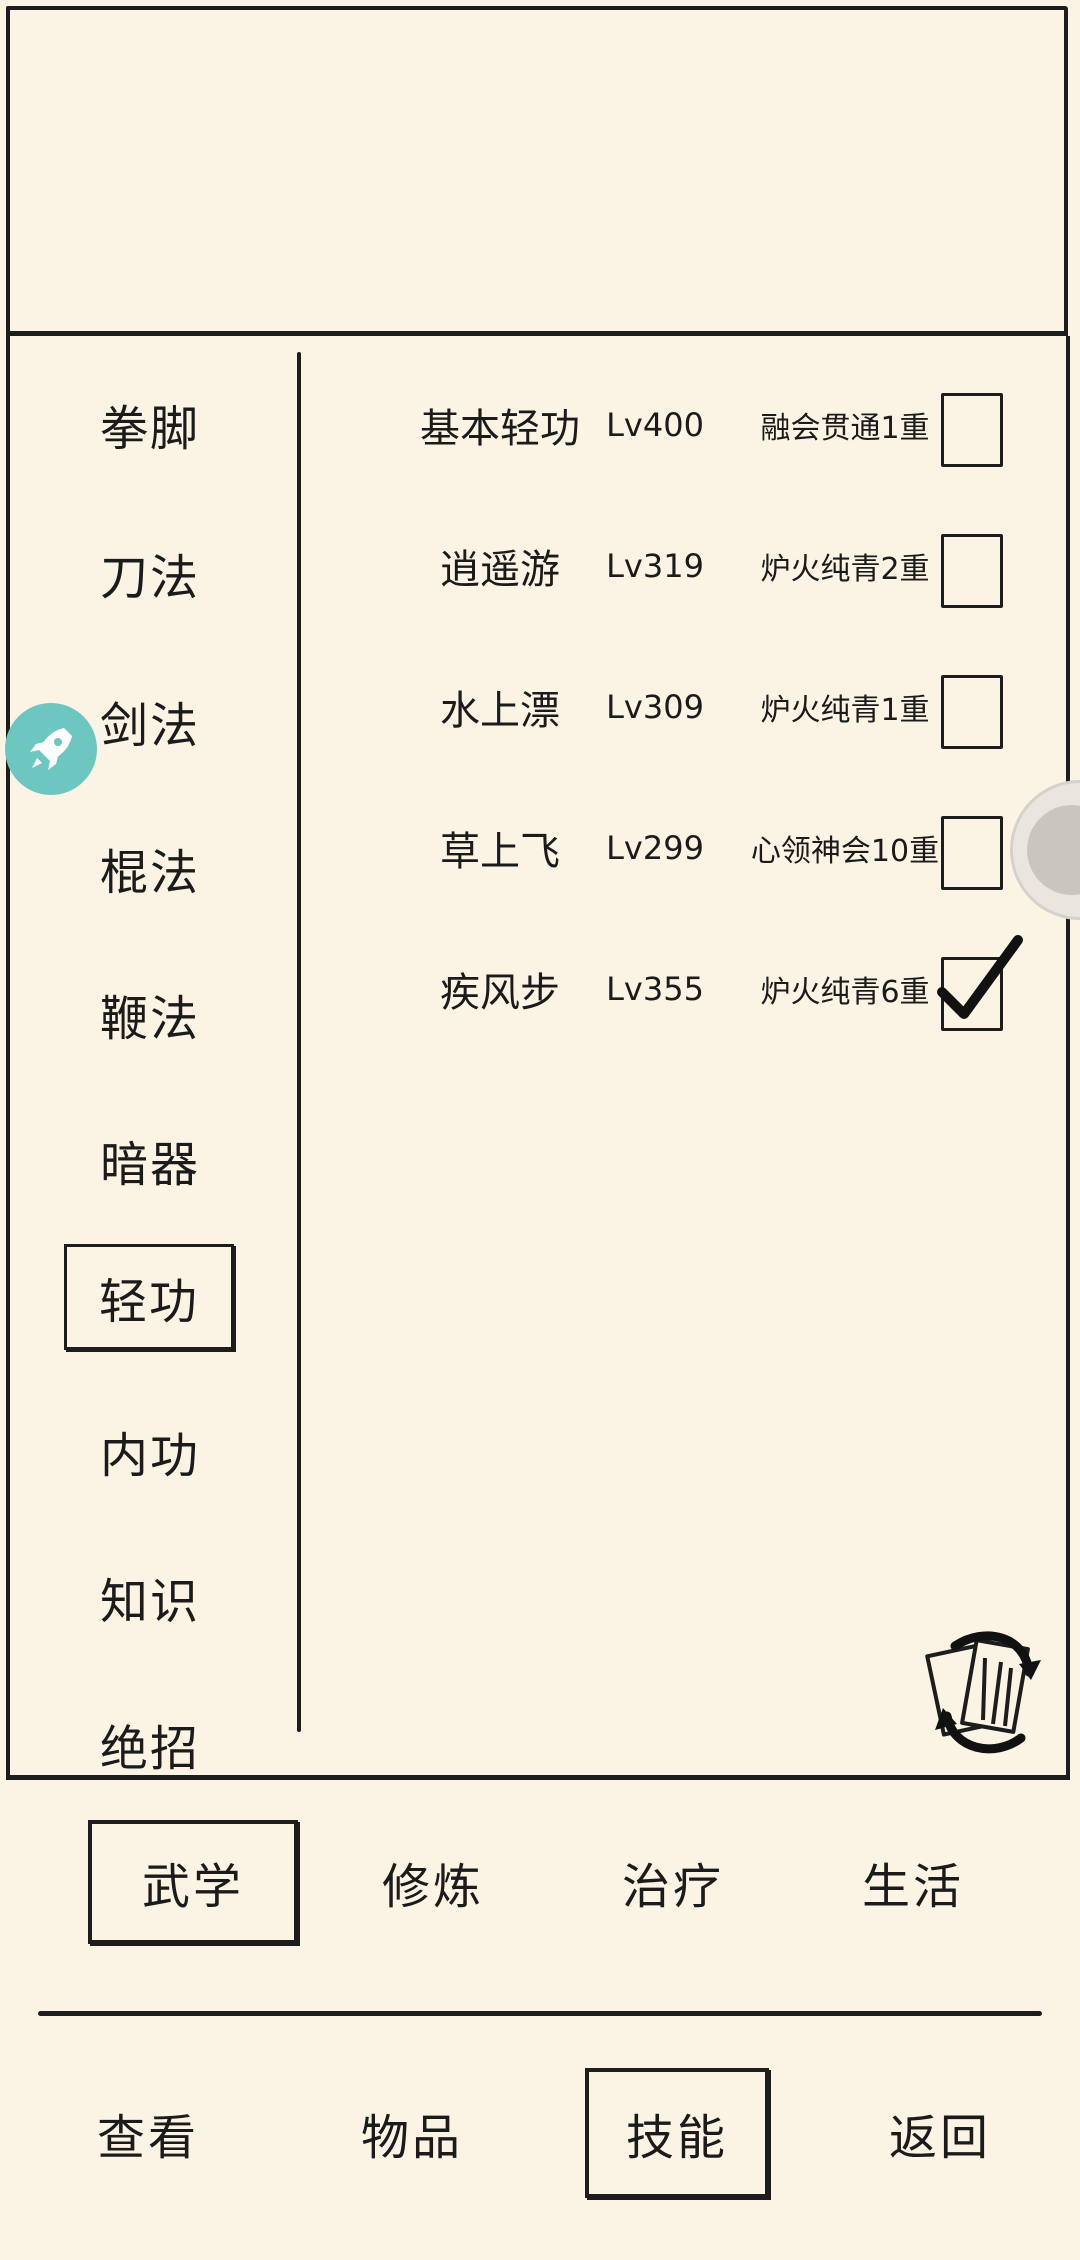 The height and width of the screenshot is (2260, 1080). Describe the element at coordinates (655, 566) in the screenshot. I see `skill-level: Lv319` at that location.